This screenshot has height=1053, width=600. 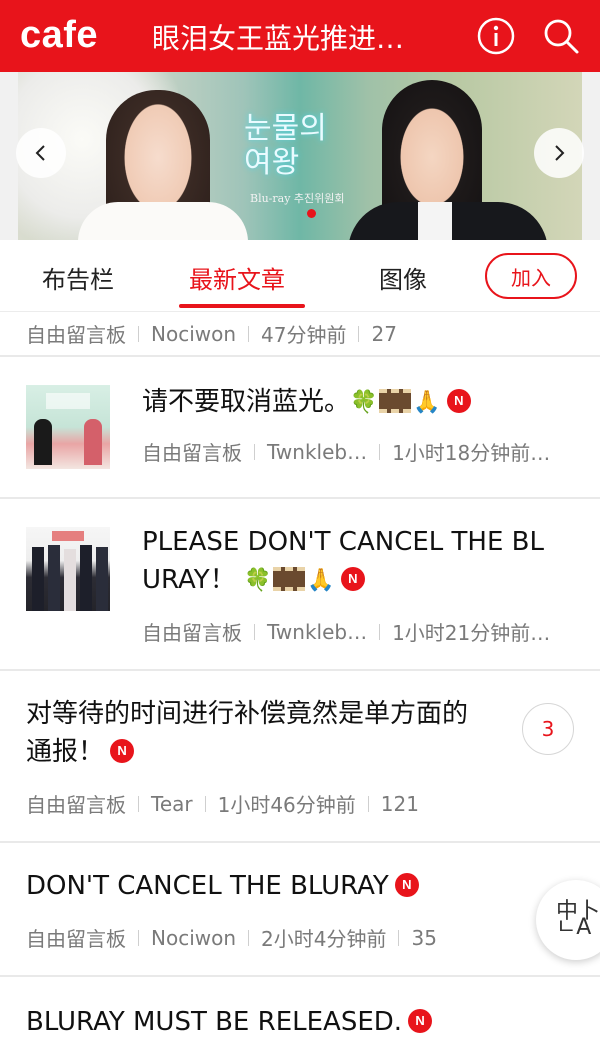 I want to click on banner-image: 눈물의 여왕 Blu-ray 추진위원회, so click(x=300, y=156).